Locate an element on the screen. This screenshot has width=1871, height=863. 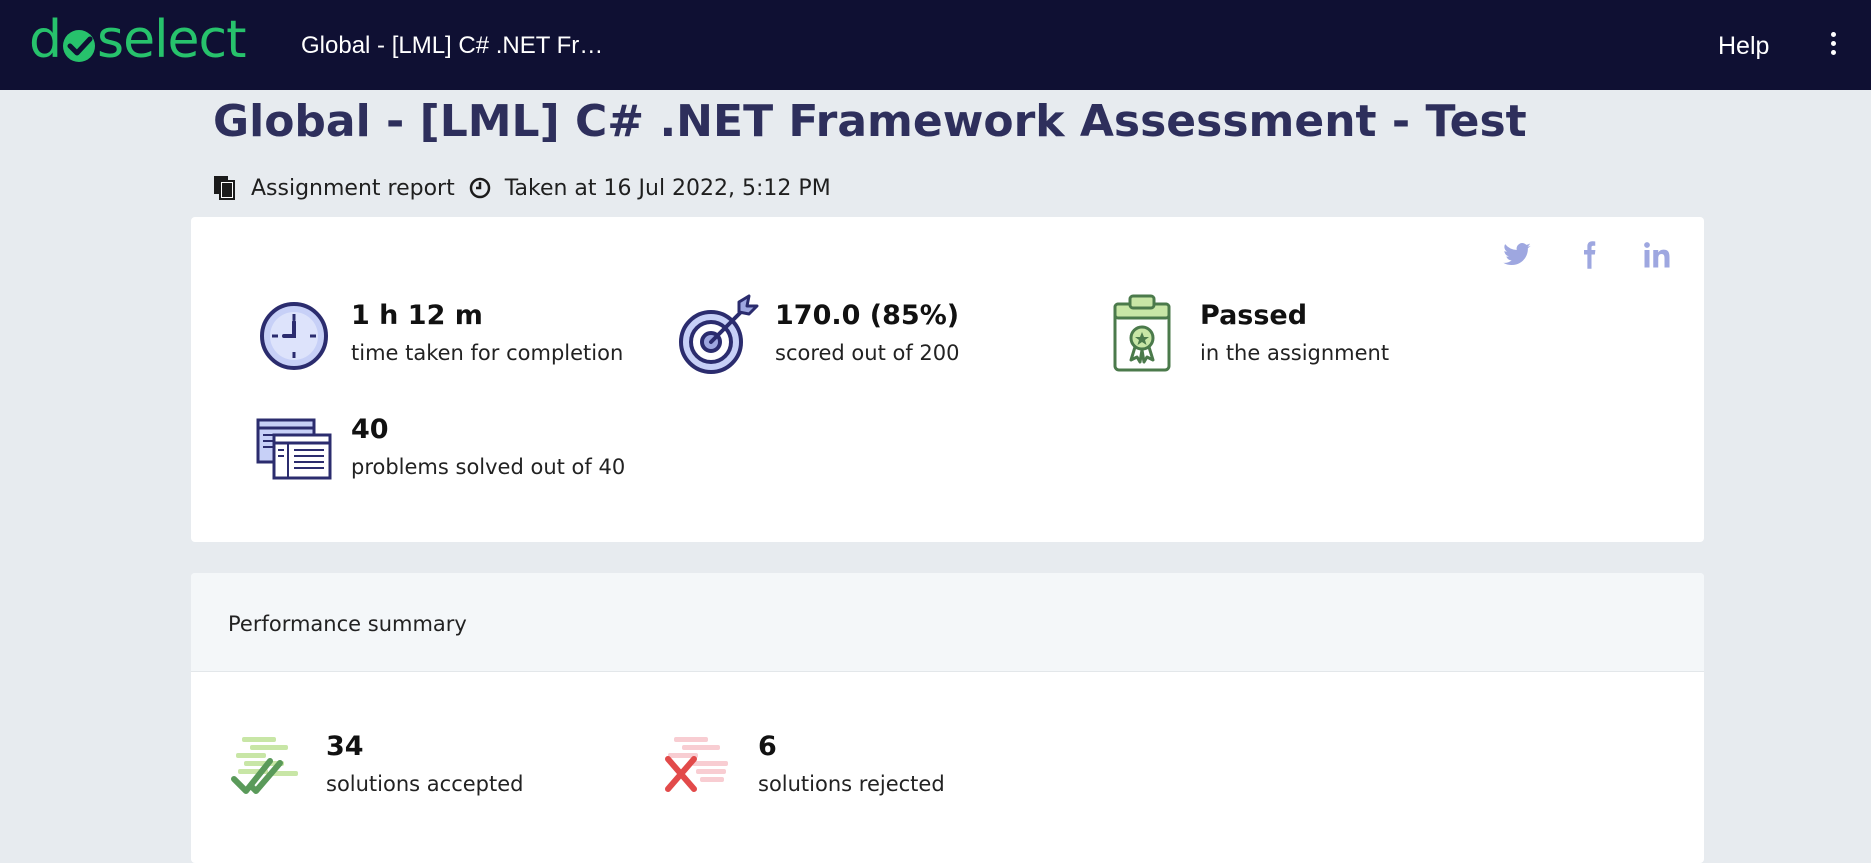
more-menu-icon is located at coordinates (1833, 45).